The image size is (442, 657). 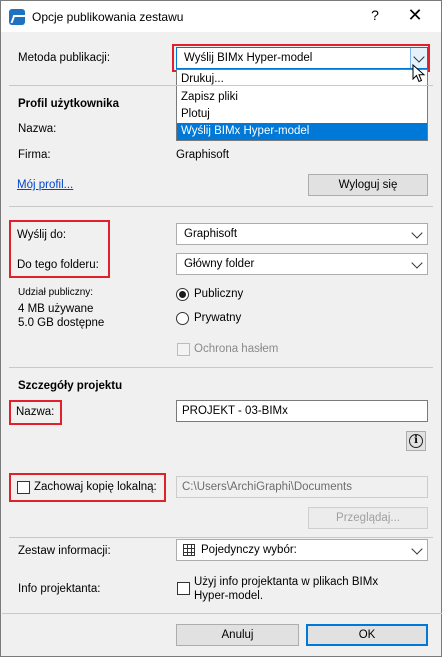 What do you see at coordinates (87, 487) in the screenshot?
I see `keep-local-highlight-box` at bounding box center [87, 487].